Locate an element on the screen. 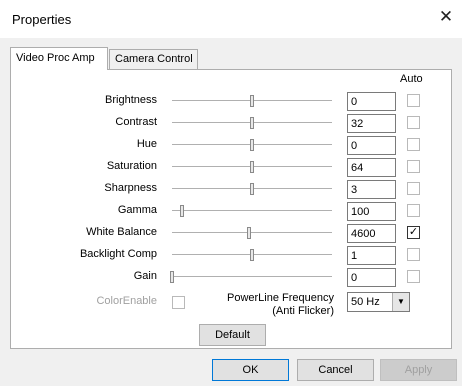 This screenshot has width=462, height=386. property-row-hue: Hue 0 is located at coordinates (231, 145).